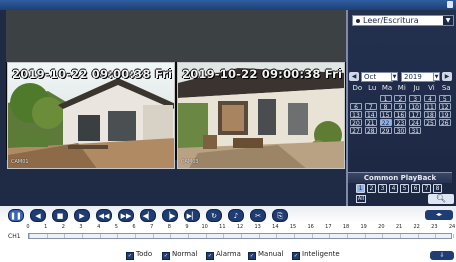  Describe the element at coordinates (148, 215) in the screenshot. I see `slow-backward-button: ◀▏` at that location.